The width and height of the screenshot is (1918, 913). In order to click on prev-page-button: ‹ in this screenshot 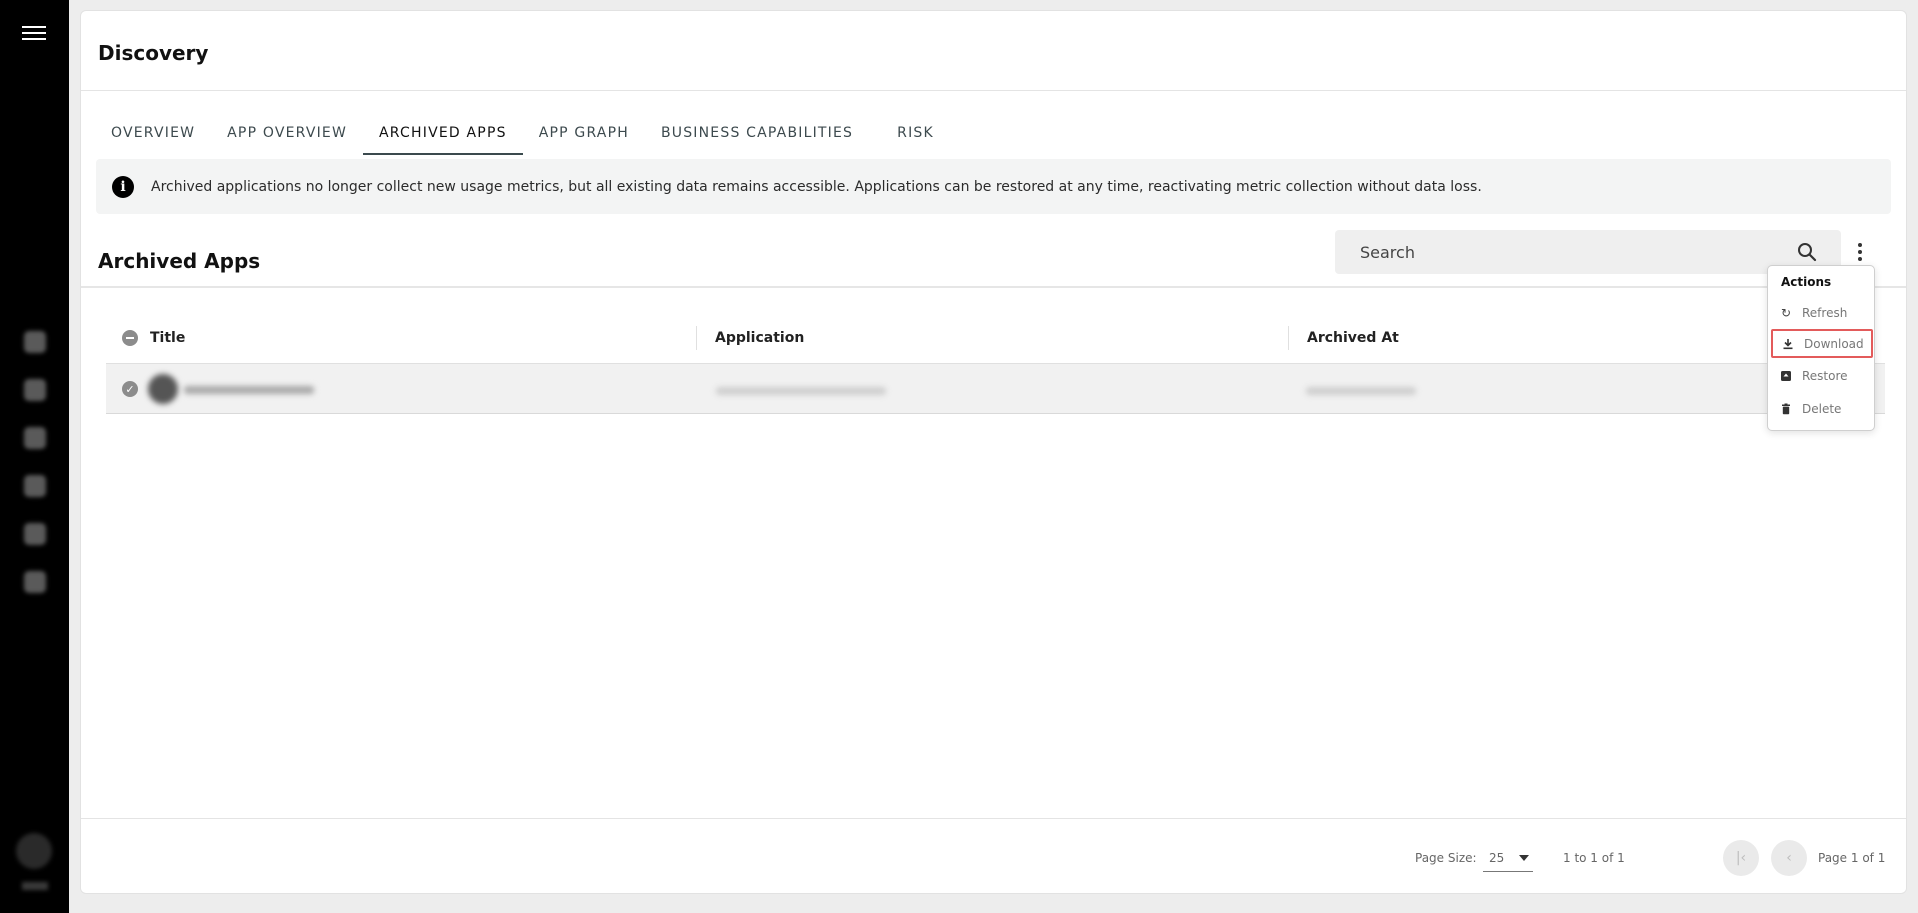, I will do `click(1789, 858)`.